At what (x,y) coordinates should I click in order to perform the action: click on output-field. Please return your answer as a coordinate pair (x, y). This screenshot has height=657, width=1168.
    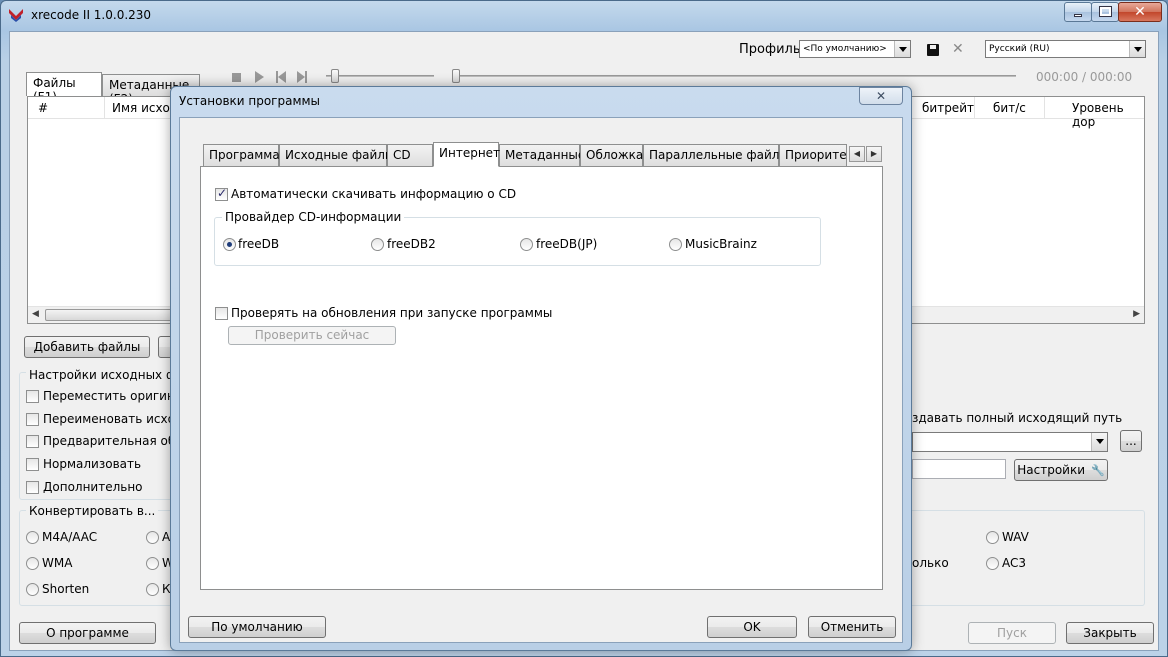
    Looking at the image, I should click on (959, 469).